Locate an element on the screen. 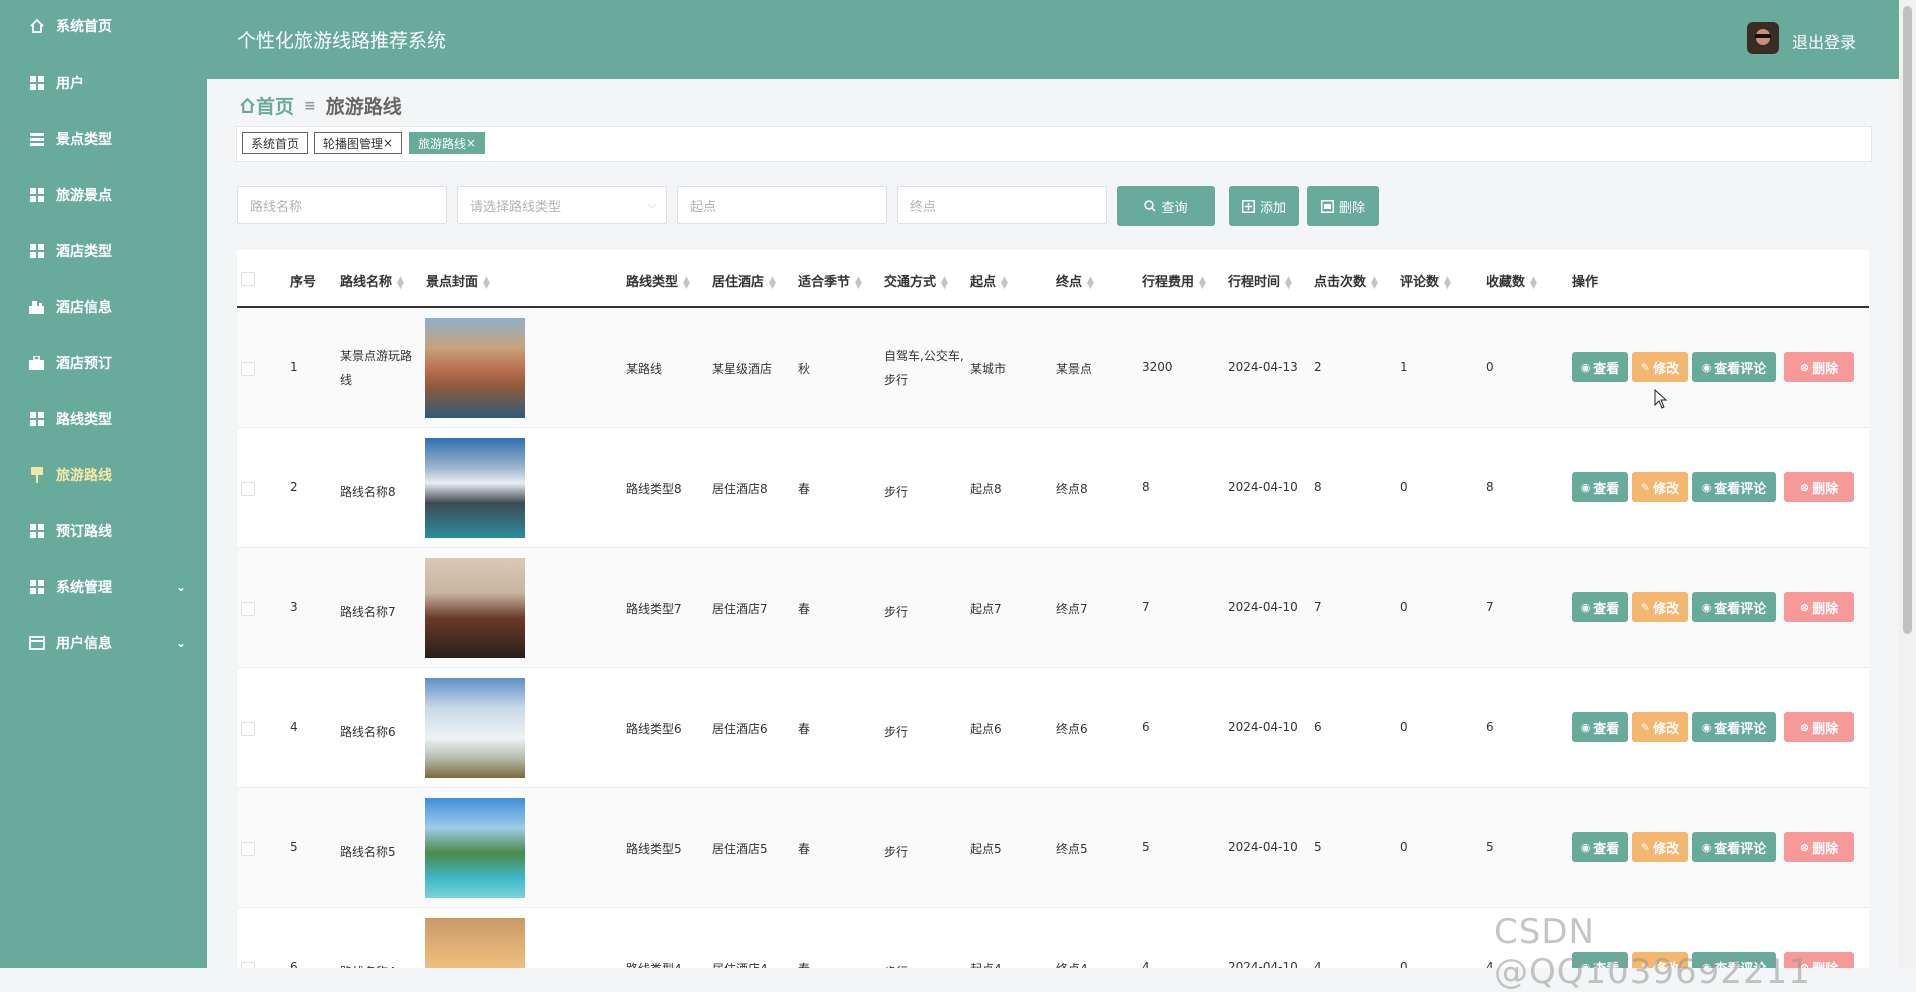  route-type-select: 请选择路线类型 ⌵ is located at coordinates (562, 205).